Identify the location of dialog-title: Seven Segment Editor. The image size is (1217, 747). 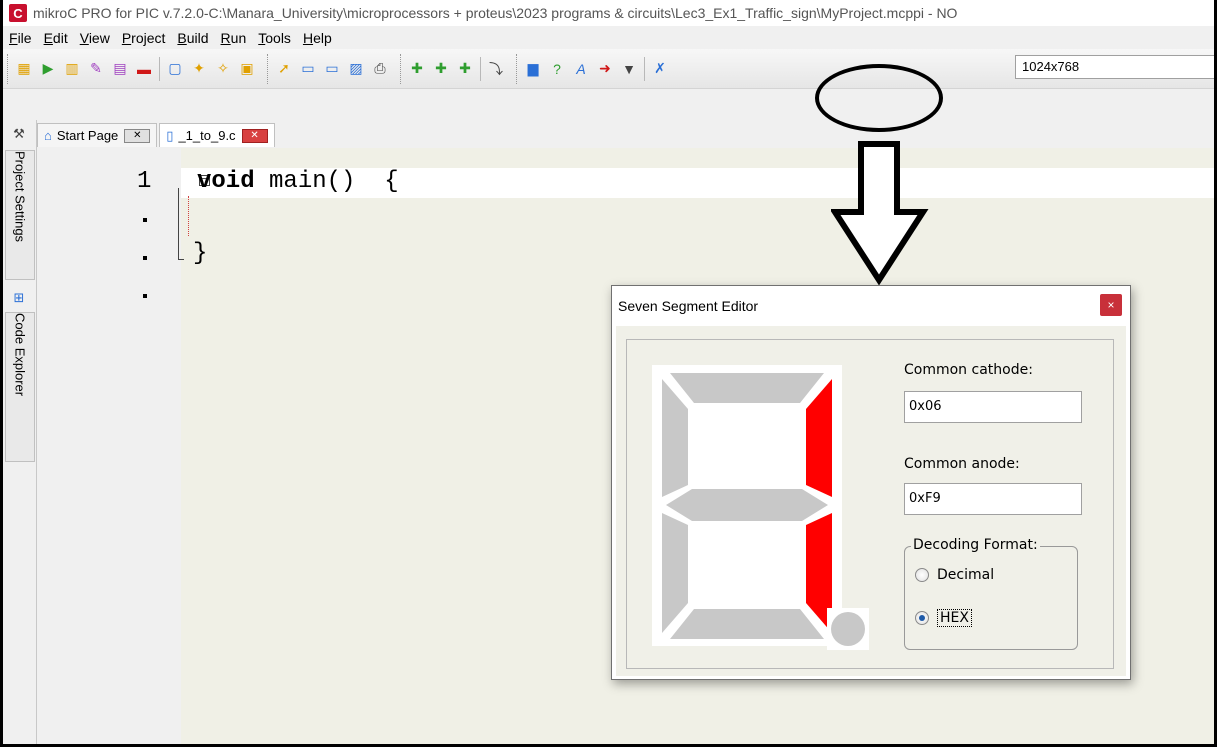
(688, 306).